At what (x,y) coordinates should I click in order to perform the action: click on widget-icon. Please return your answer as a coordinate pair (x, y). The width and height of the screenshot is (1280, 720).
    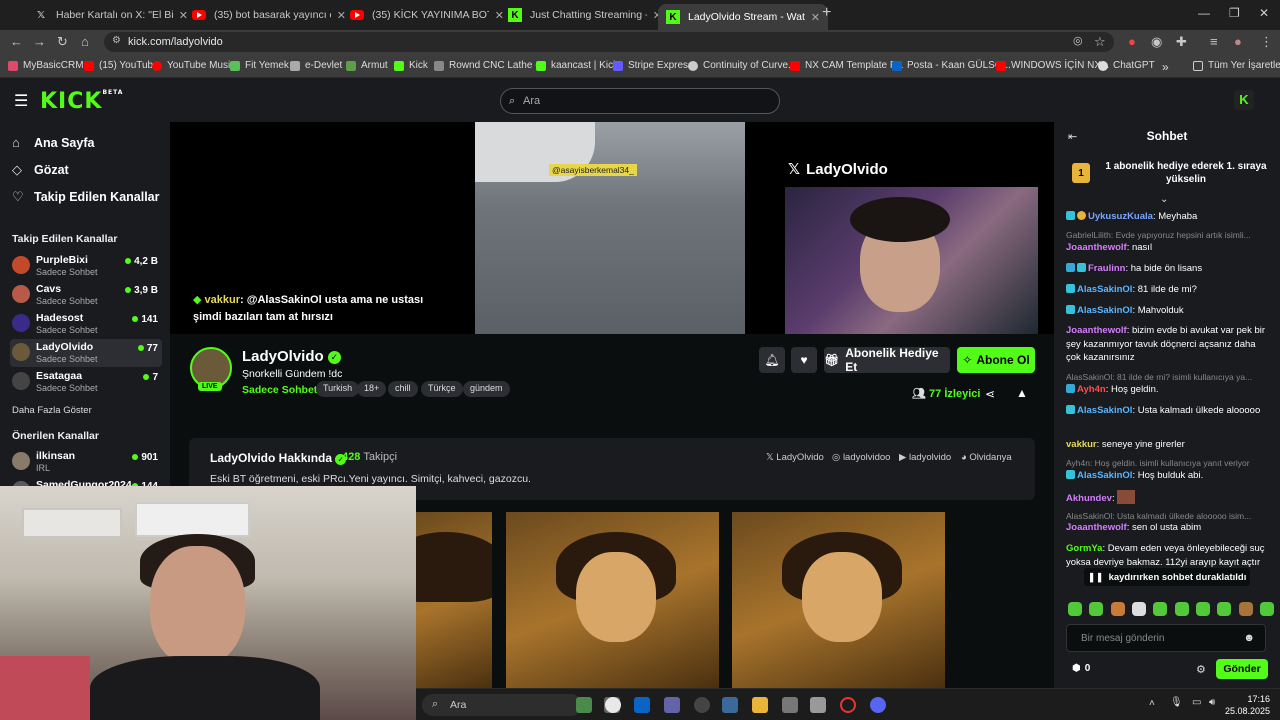
    Looking at the image, I should click on (584, 705).